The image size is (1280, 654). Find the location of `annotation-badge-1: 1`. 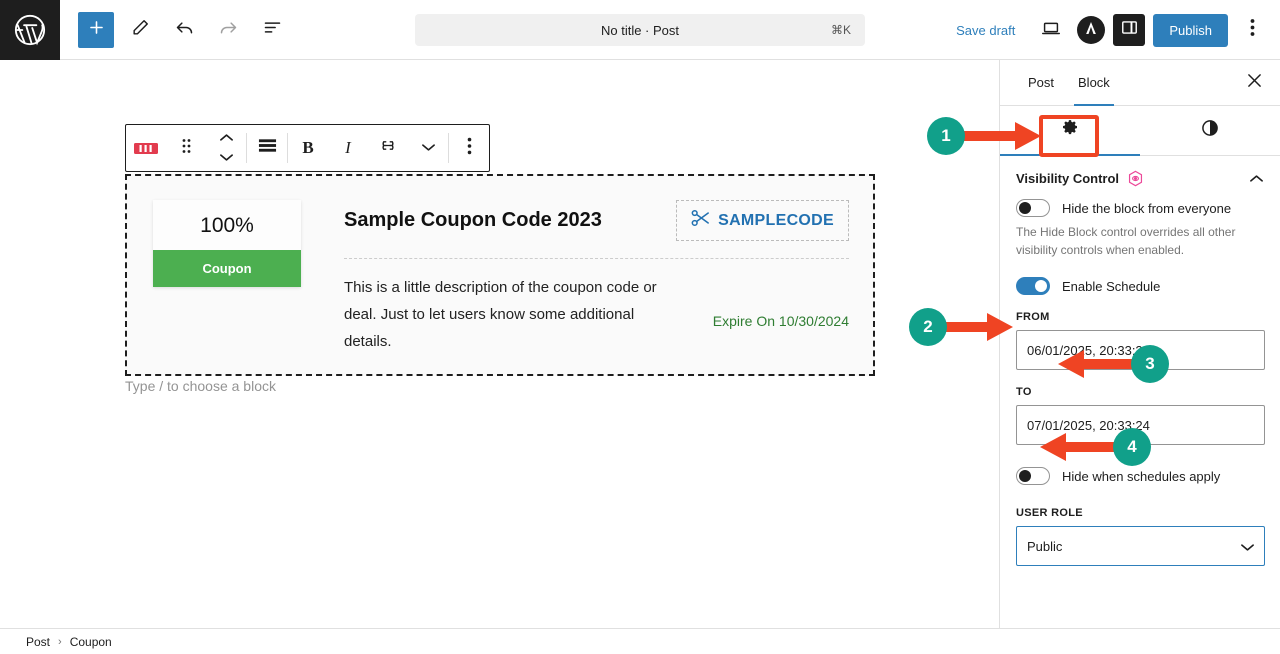

annotation-badge-1: 1 is located at coordinates (946, 136).